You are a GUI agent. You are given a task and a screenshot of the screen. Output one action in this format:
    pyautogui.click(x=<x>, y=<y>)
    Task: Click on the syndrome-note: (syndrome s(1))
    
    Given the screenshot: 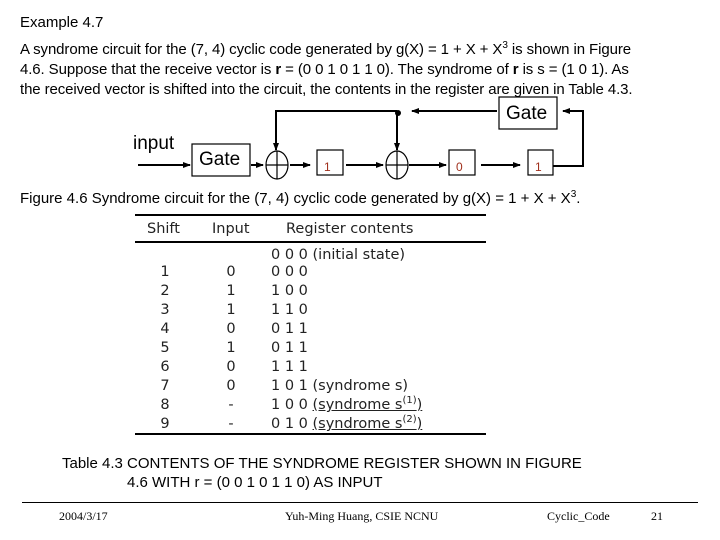 What is the action you would take?
    pyautogui.click(x=367, y=404)
    